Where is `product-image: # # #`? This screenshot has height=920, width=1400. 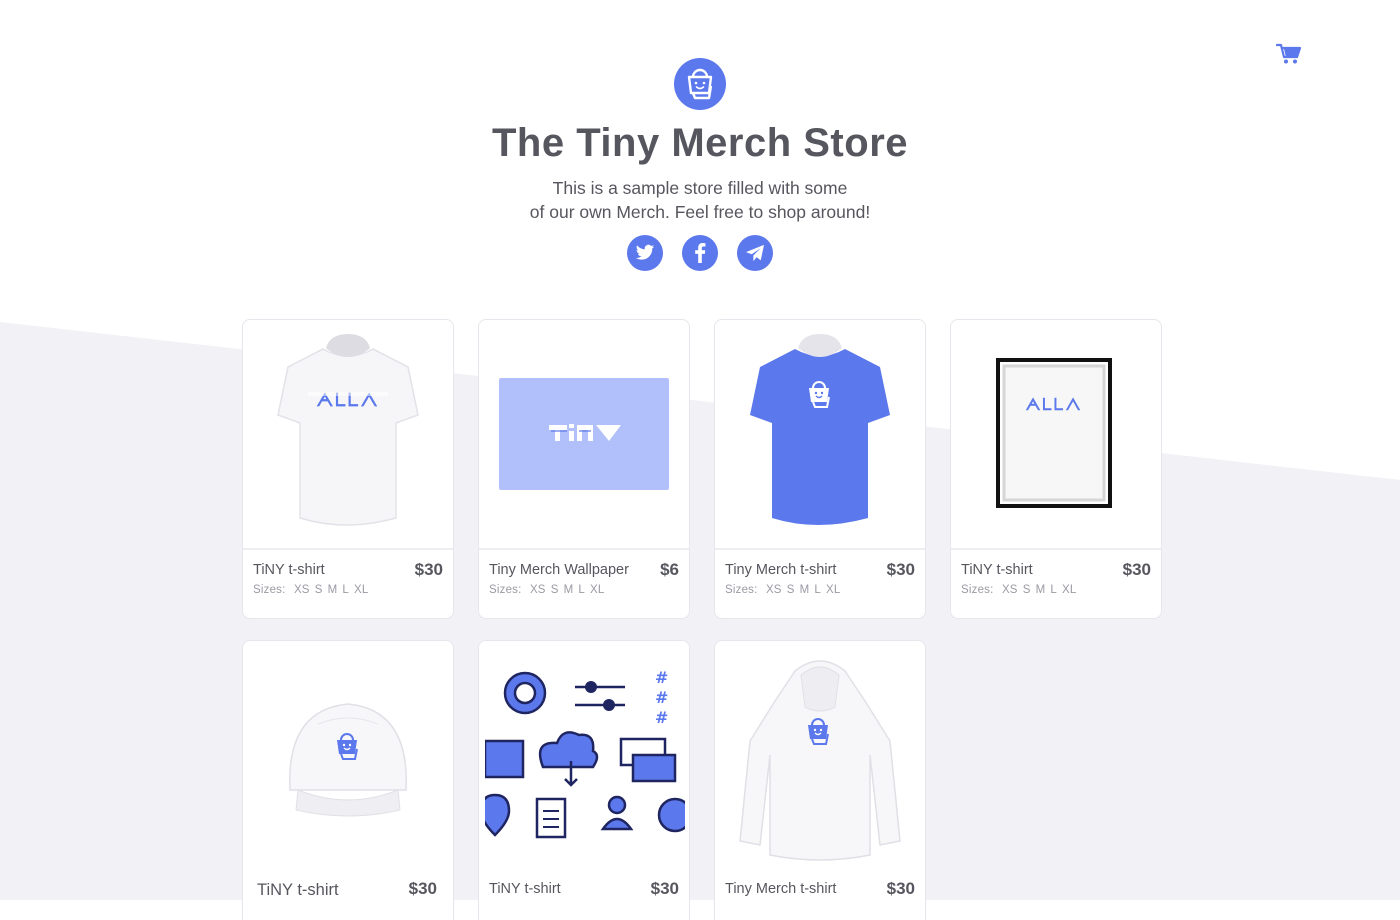
product-image: # # # is located at coordinates (584, 755).